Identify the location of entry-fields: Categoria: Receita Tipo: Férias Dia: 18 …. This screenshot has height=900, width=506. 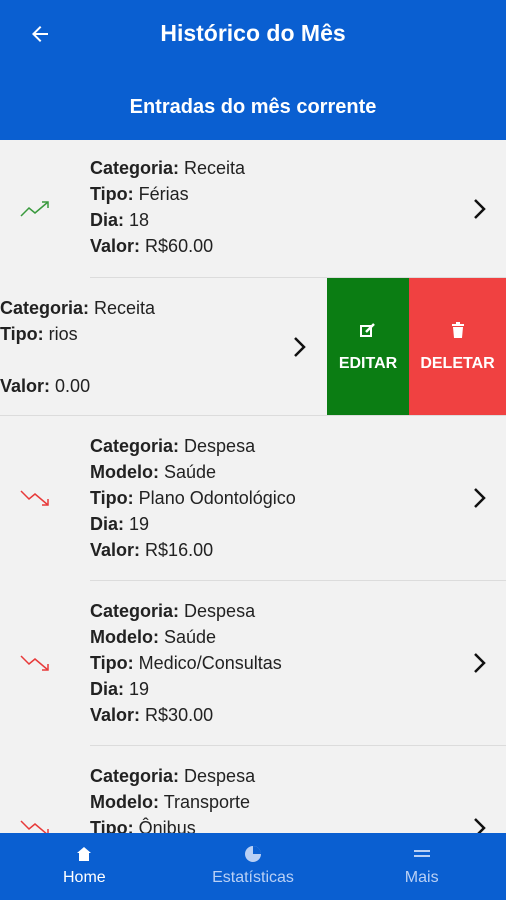
(168, 207).